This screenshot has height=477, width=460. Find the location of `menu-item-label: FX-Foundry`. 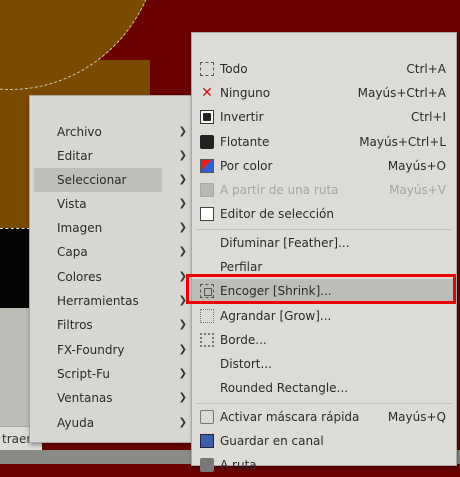

menu-item-label: FX-Foundry is located at coordinates (91, 350).